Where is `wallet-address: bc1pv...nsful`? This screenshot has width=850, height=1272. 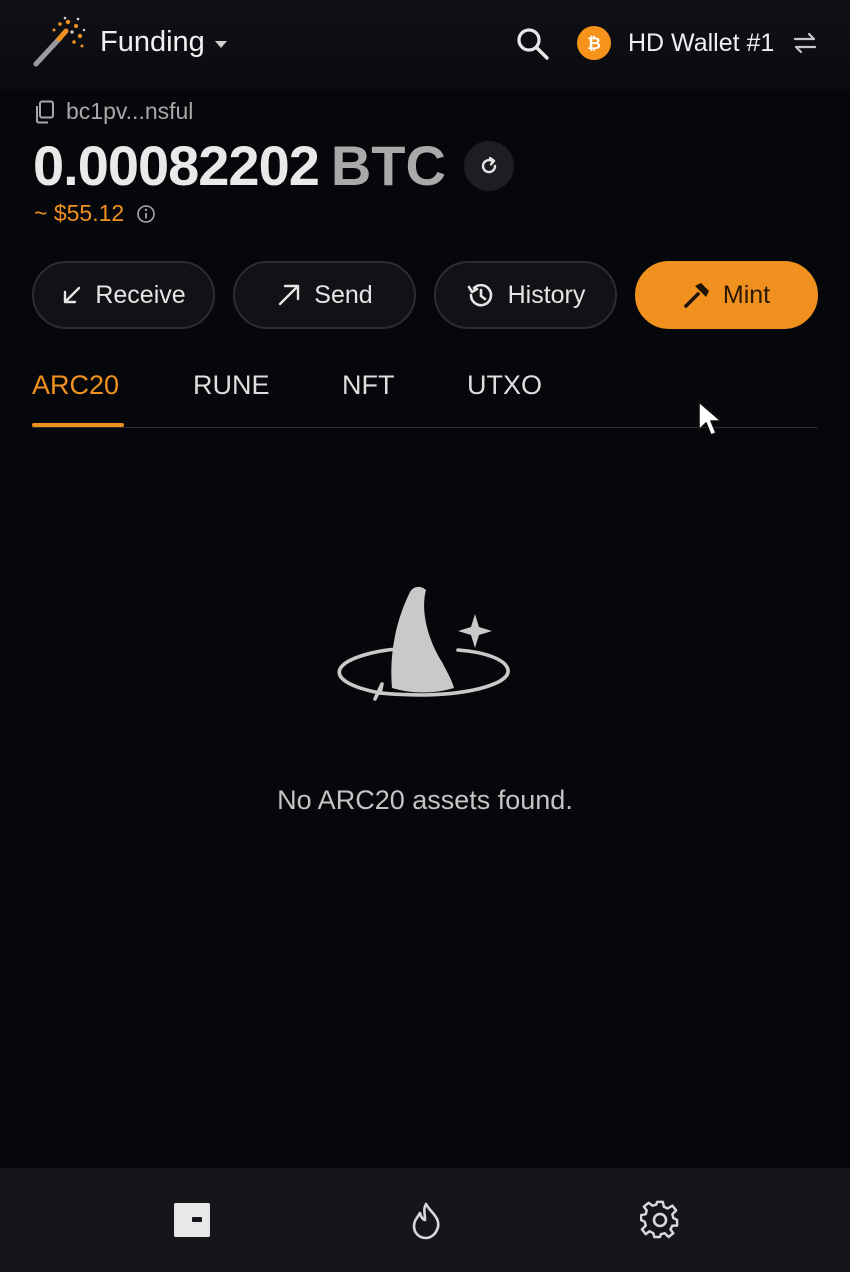 wallet-address: bc1pv...nsful is located at coordinates (130, 111).